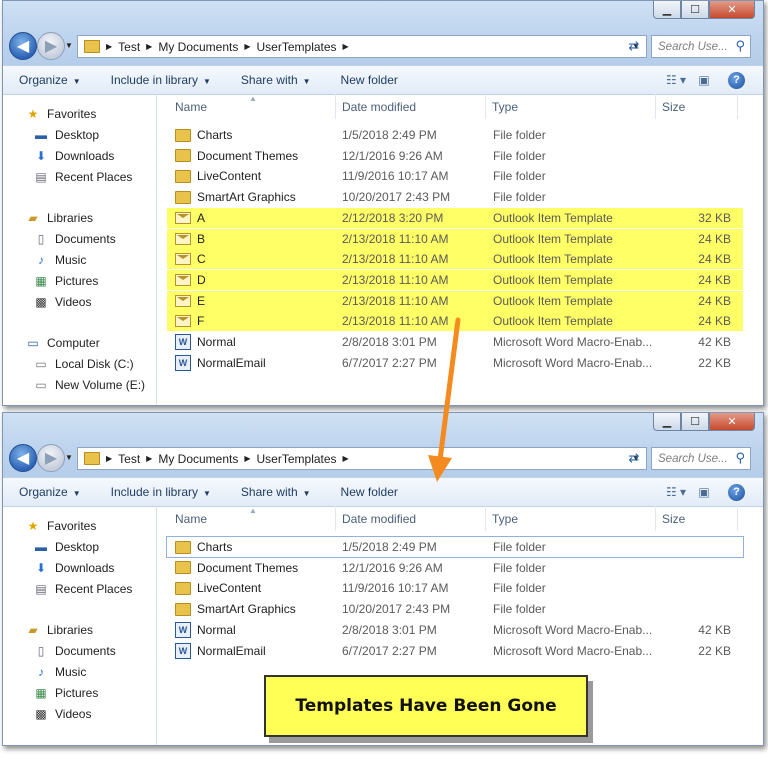 The image size is (768, 759). I want to click on nav-computer: ▭ Computer, so click(62, 343).